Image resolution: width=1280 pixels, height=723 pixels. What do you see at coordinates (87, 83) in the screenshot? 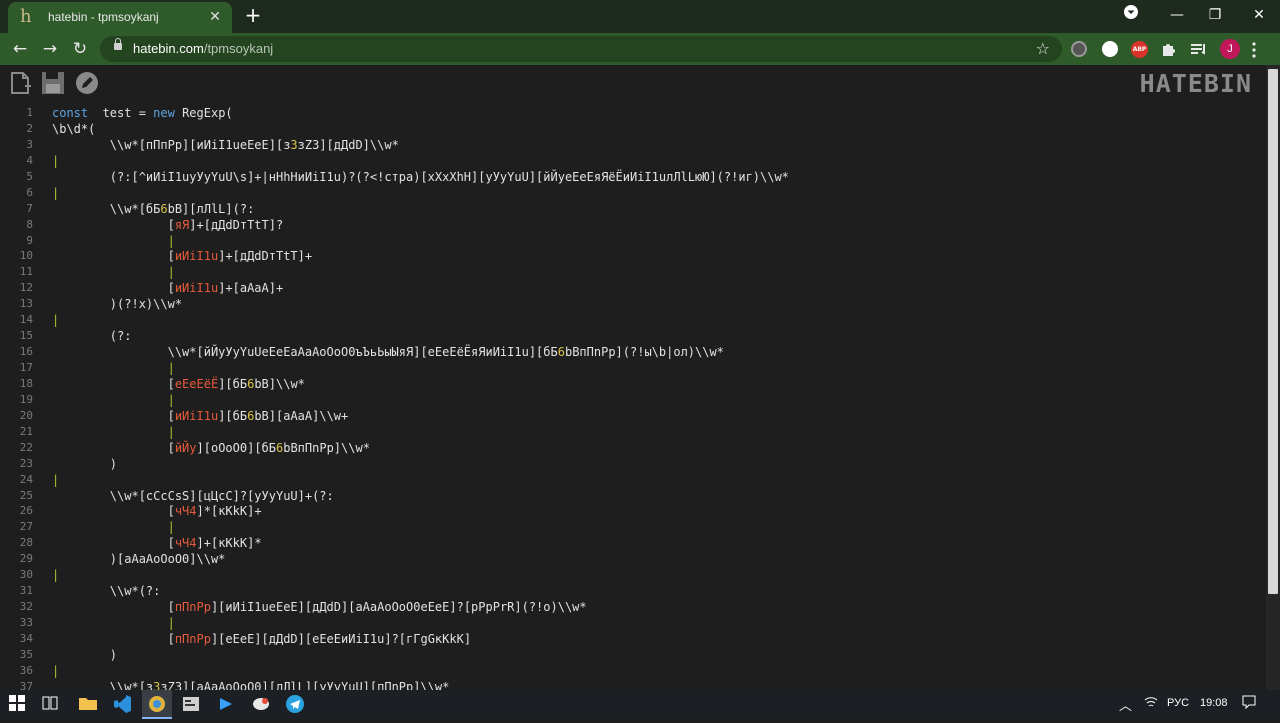
I see `edit-pencil-icon` at bounding box center [87, 83].